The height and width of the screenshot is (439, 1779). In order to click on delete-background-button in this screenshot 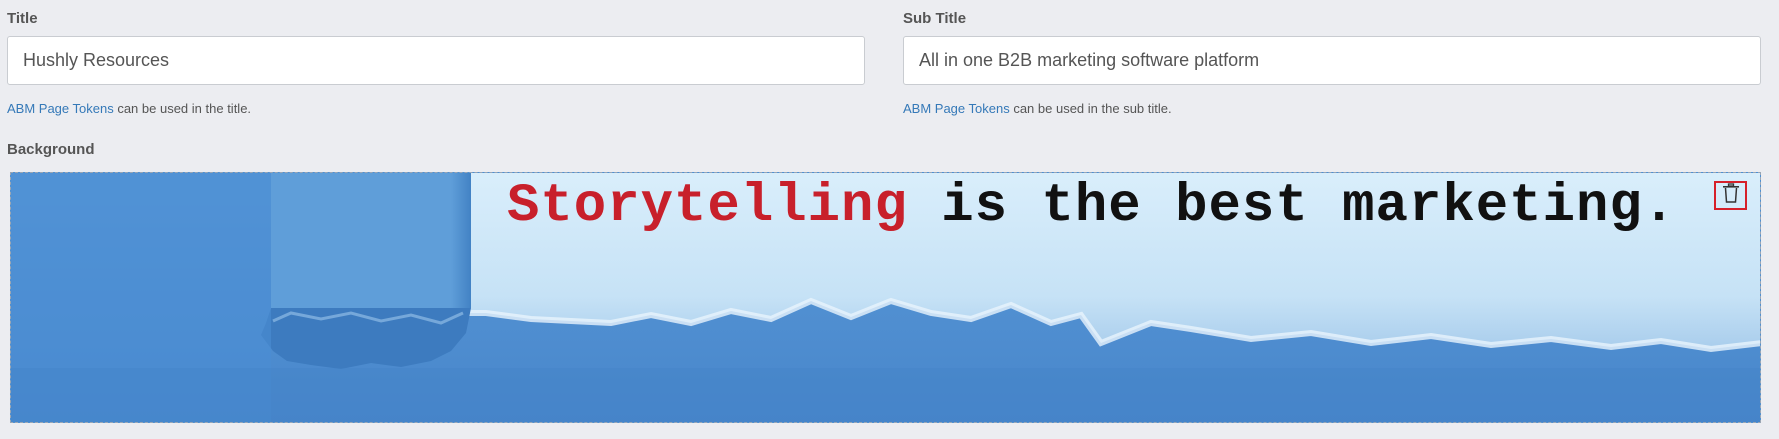, I will do `click(1730, 195)`.